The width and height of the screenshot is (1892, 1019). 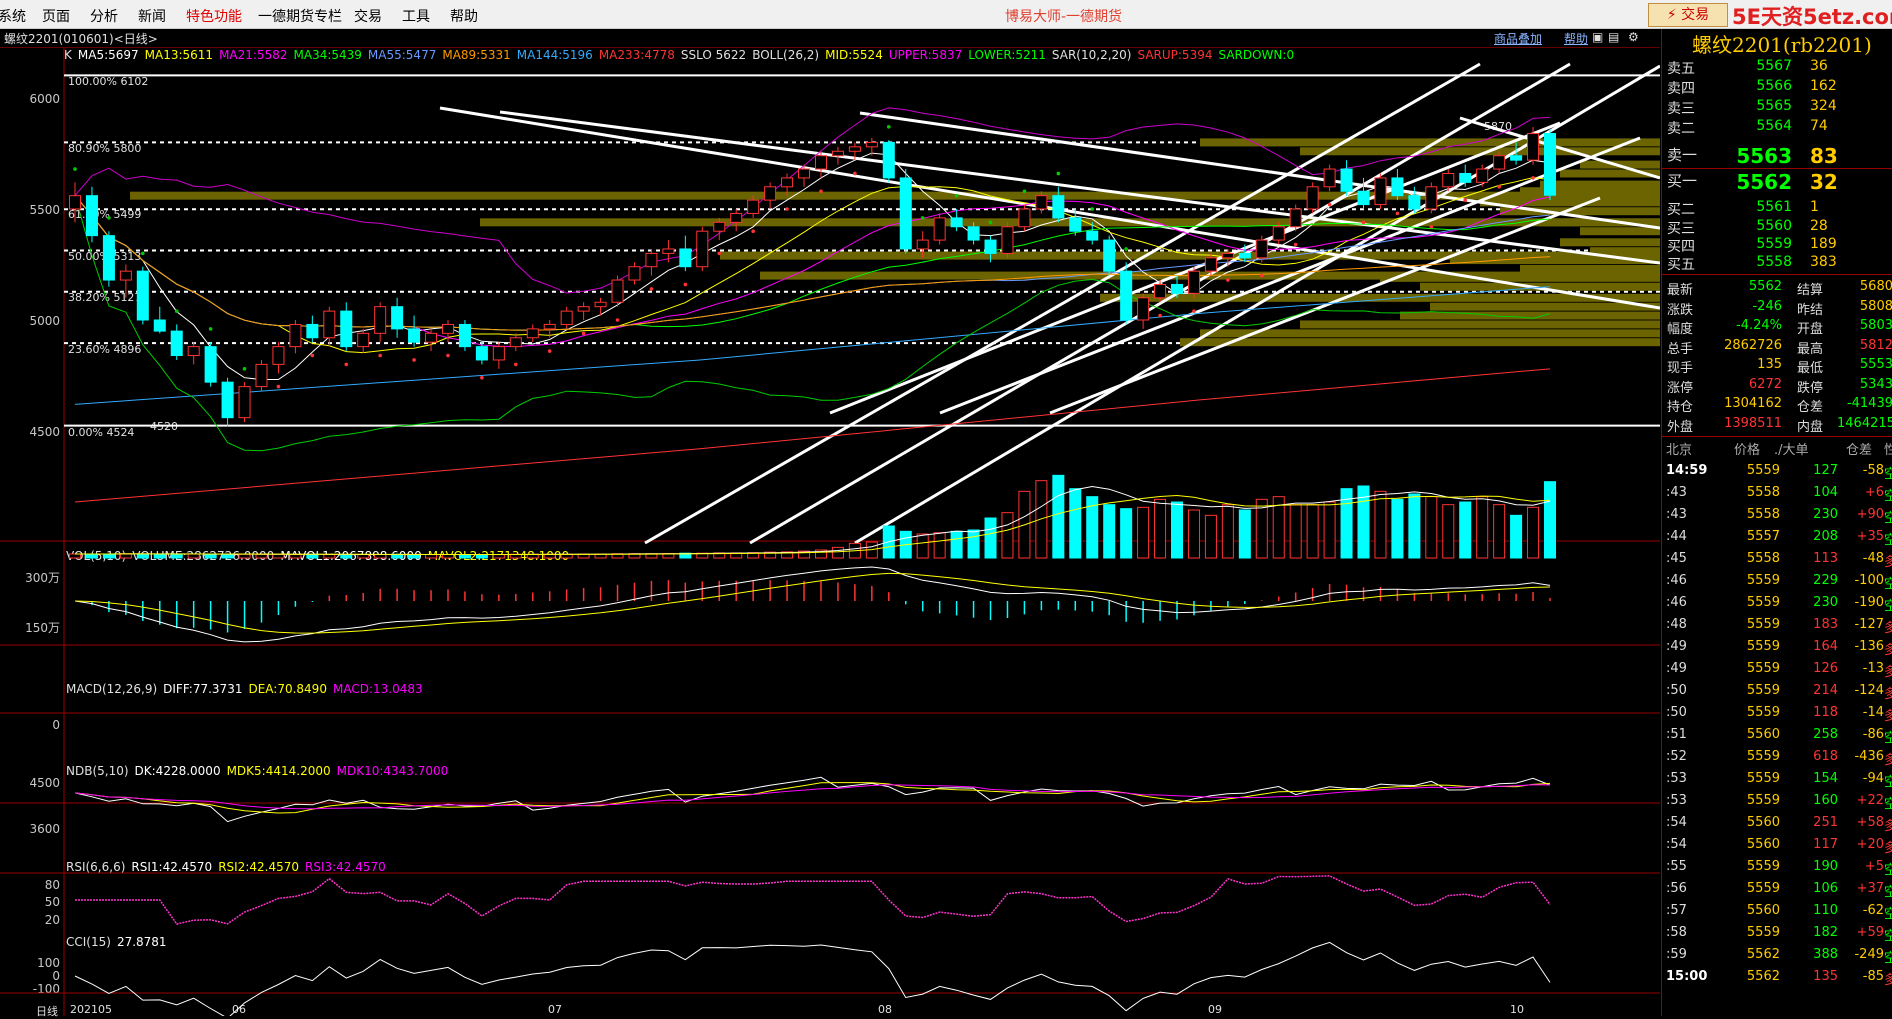 What do you see at coordinates (1777, 694) in the screenshot?
I see `tick-row: :50 5559 214 -124 多` at bounding box center [1777, 694].